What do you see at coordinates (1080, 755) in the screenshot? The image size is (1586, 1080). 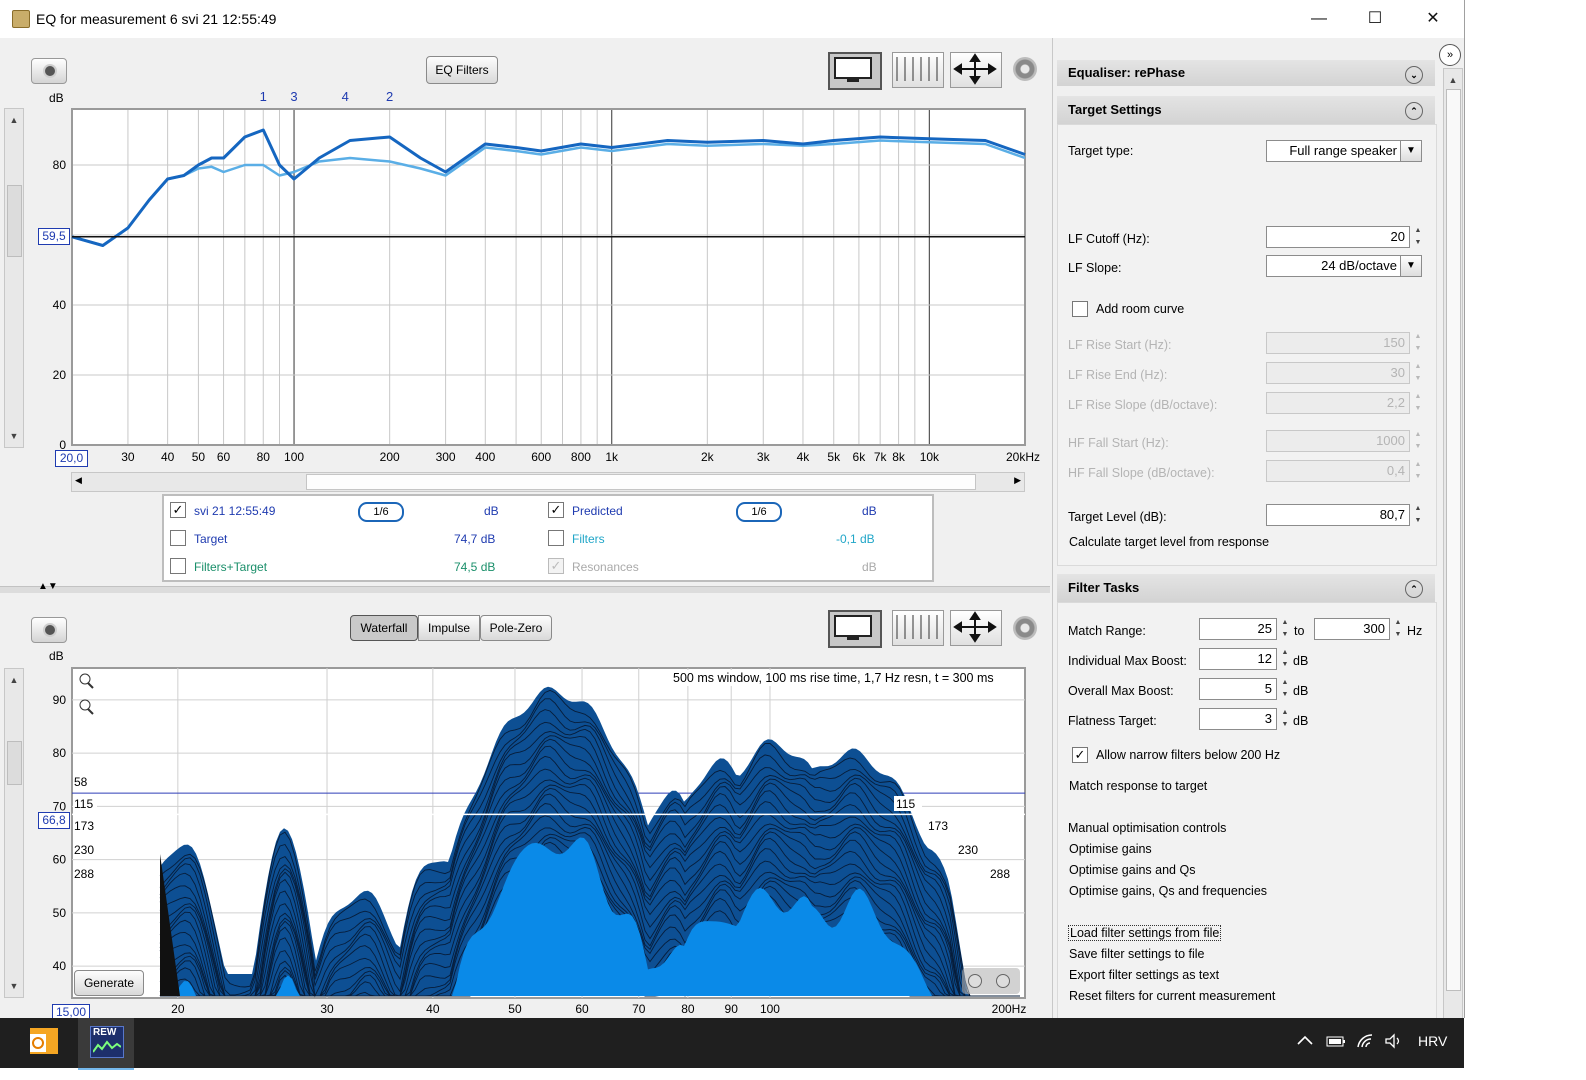 I see `allow-narrow-filters-checkbox: ✓` at bounding box center [1080, 755].